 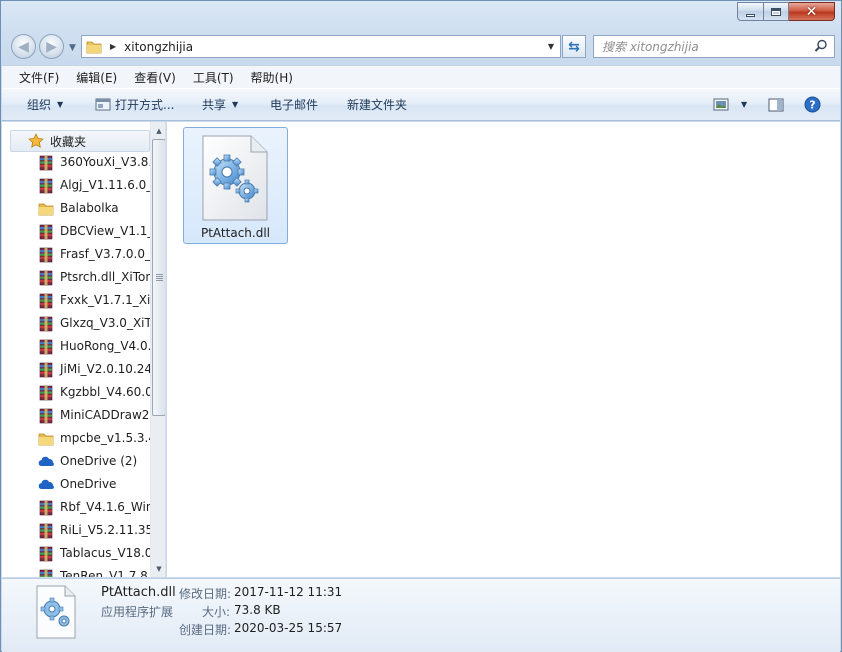 I want to click on sidebar-item: Balabolka, so click(x=76, y=209).